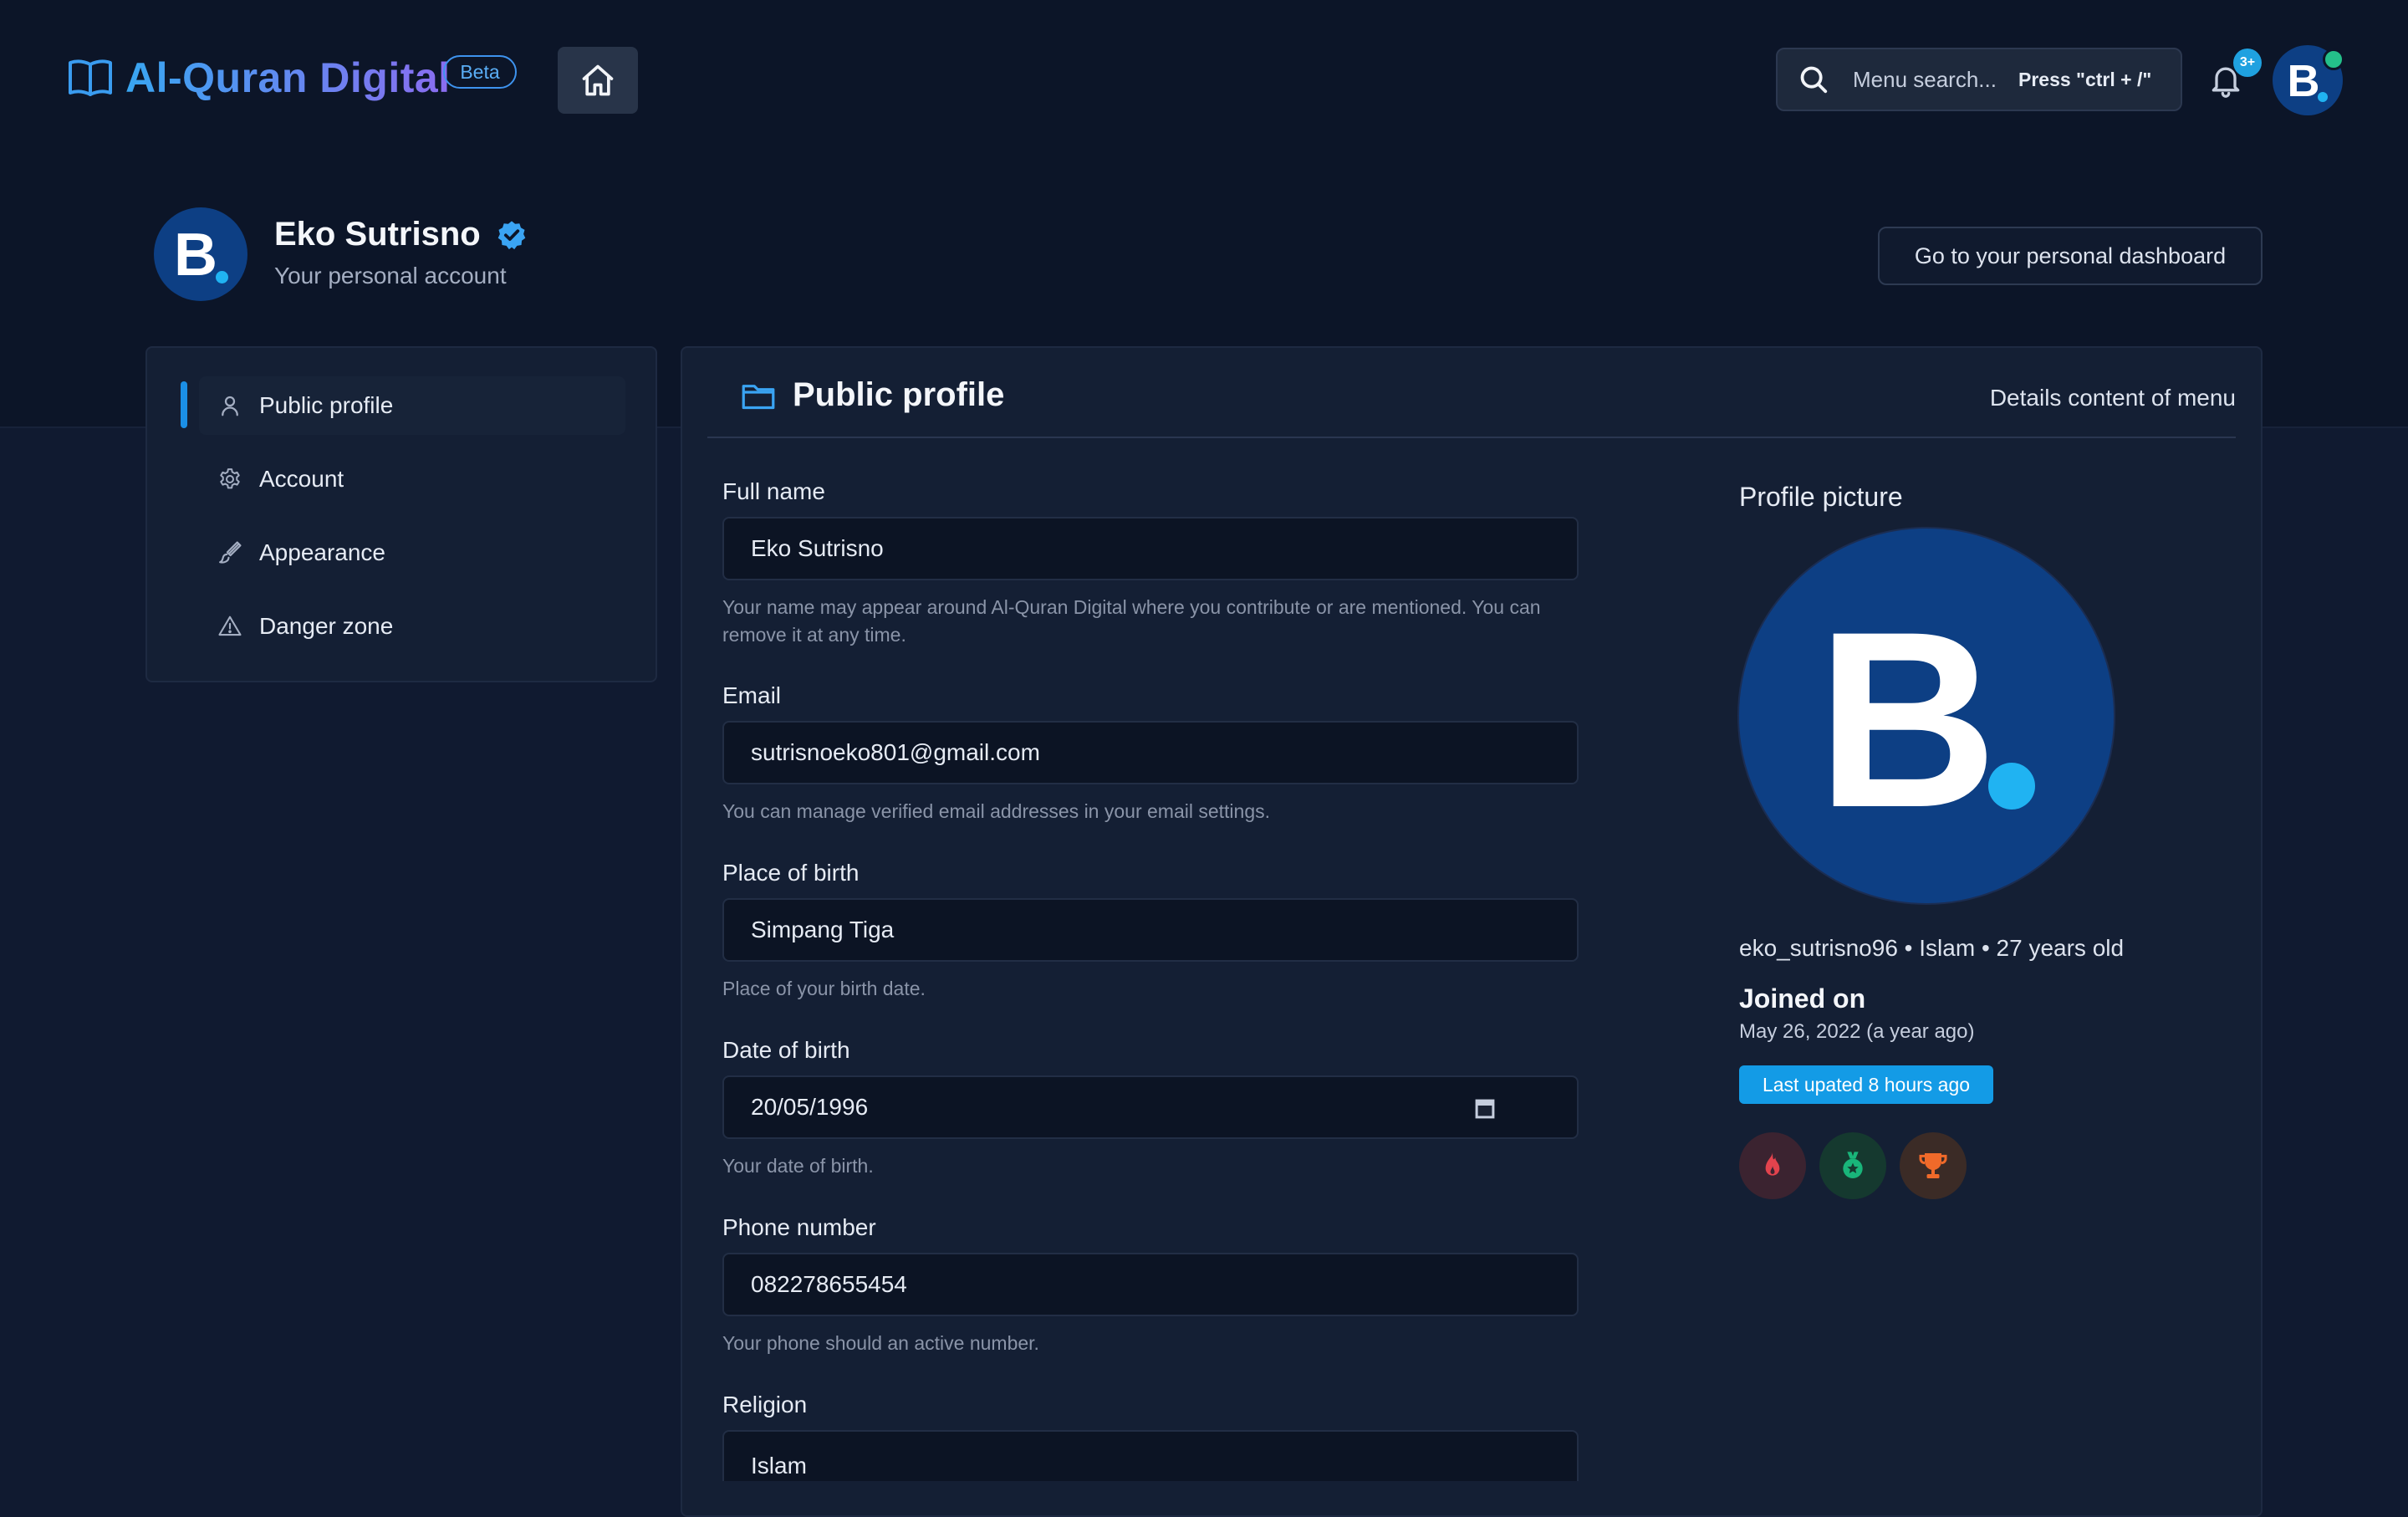 This screenshot has height=1517, width=2408. Describe the element at coordinates (2011, 786) in the screenshot. I see `profile-picture-dot` at that location.